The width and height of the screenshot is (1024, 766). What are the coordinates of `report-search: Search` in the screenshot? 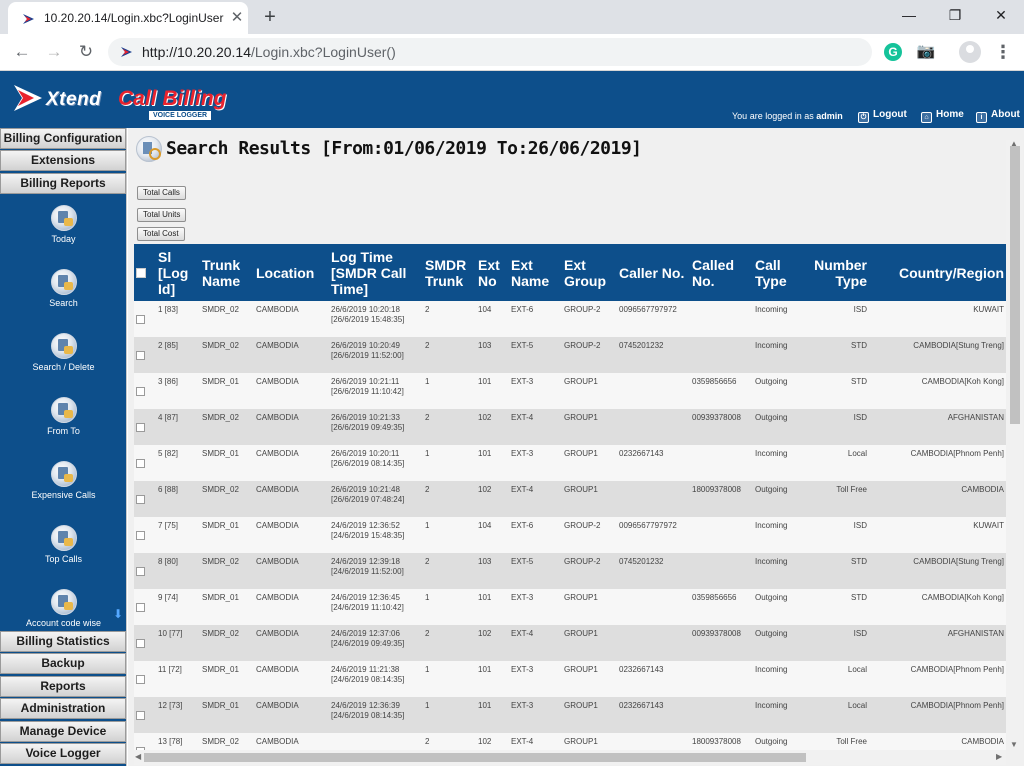 It's located at (63, 299).